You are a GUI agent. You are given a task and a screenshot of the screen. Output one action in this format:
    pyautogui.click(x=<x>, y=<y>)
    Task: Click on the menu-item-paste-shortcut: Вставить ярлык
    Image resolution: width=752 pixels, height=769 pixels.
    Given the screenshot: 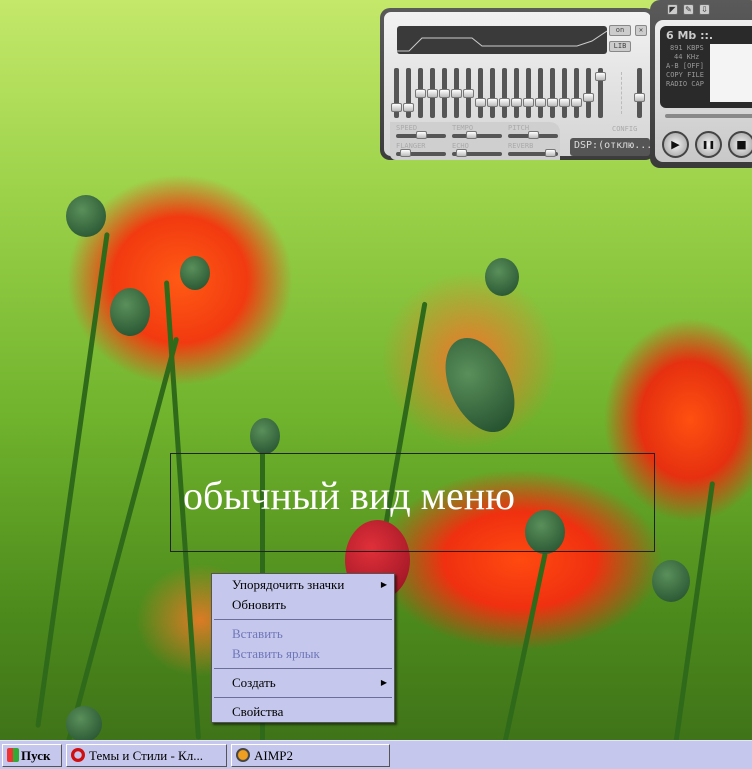 What is the action you would take?
    pyautogui.click(x=303, y=654)
    